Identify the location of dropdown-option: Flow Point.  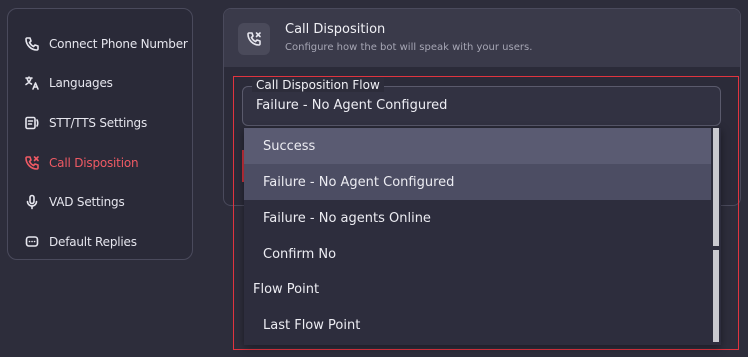
(477, 289).